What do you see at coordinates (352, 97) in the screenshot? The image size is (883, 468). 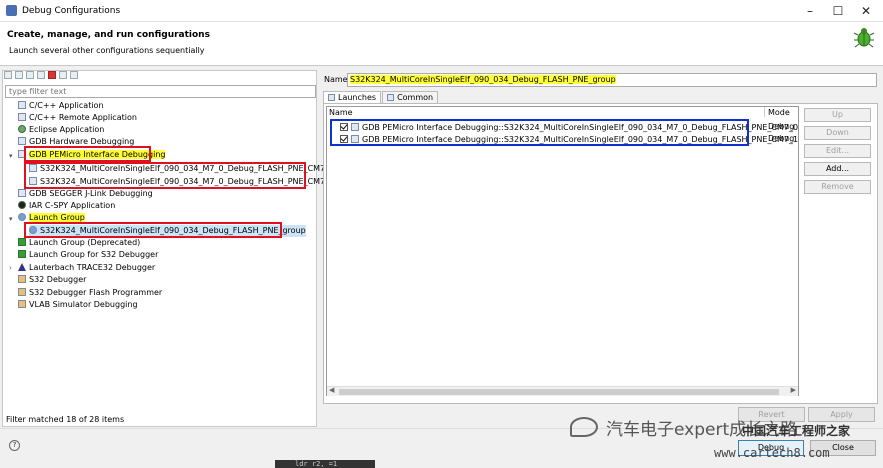 I see `tab-launches: Launches` at bounding box center [352, 97].